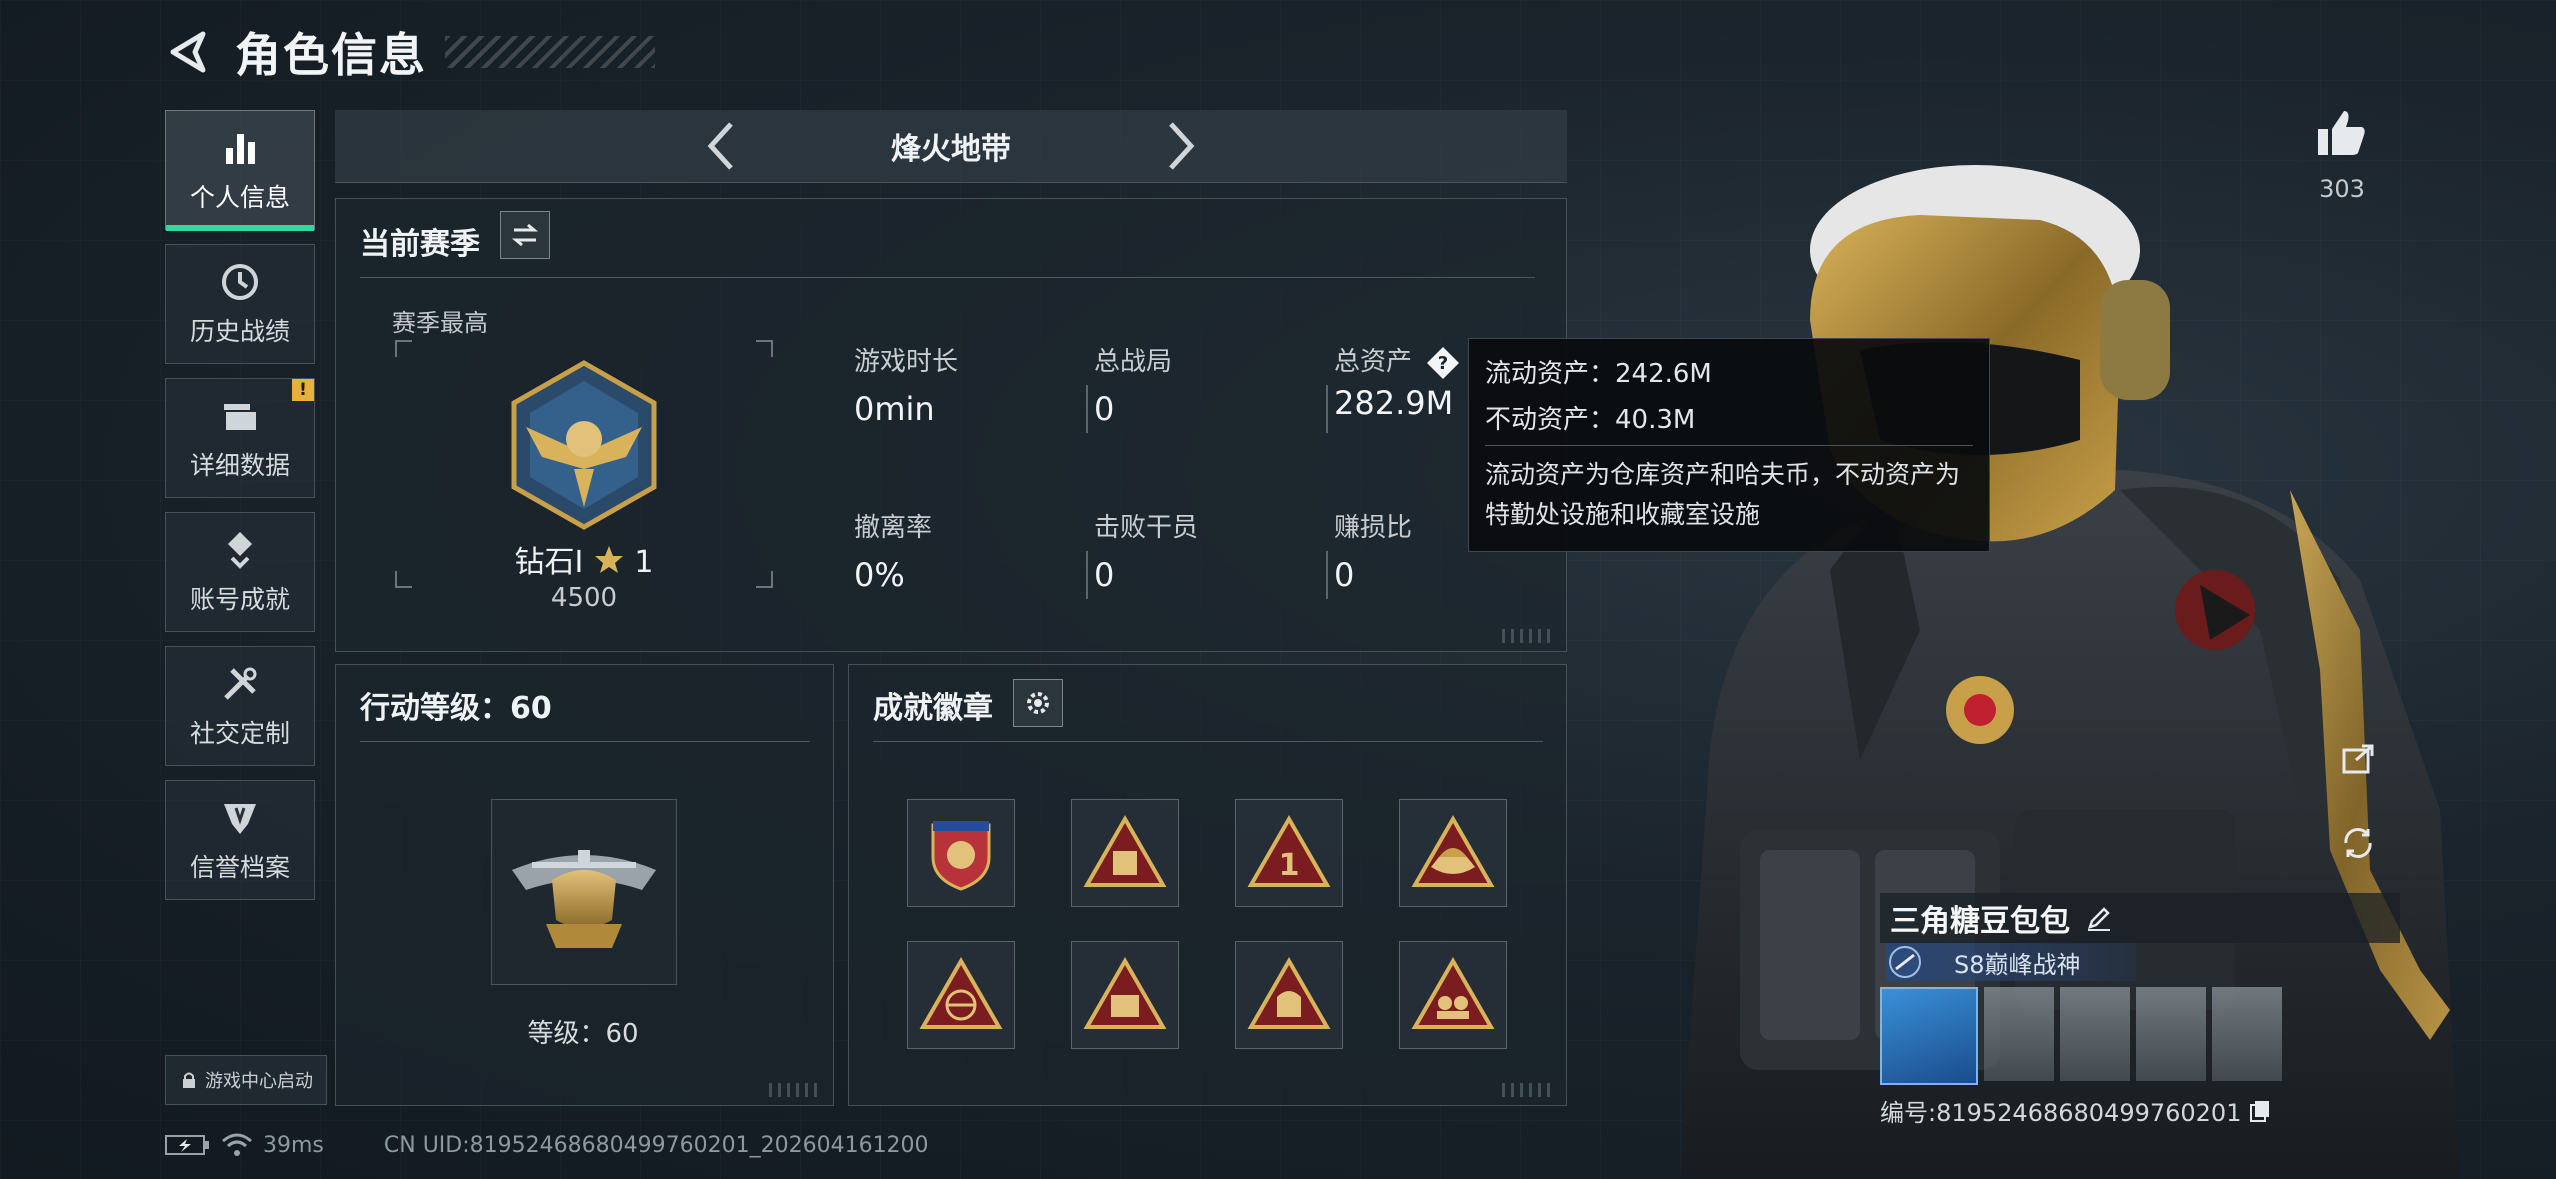 The height and width of the screenshot is (1179, 2556). Describe the element at coordinates (239, 599) in the screenshot. I see `nav-label: 账号成就` at that location.